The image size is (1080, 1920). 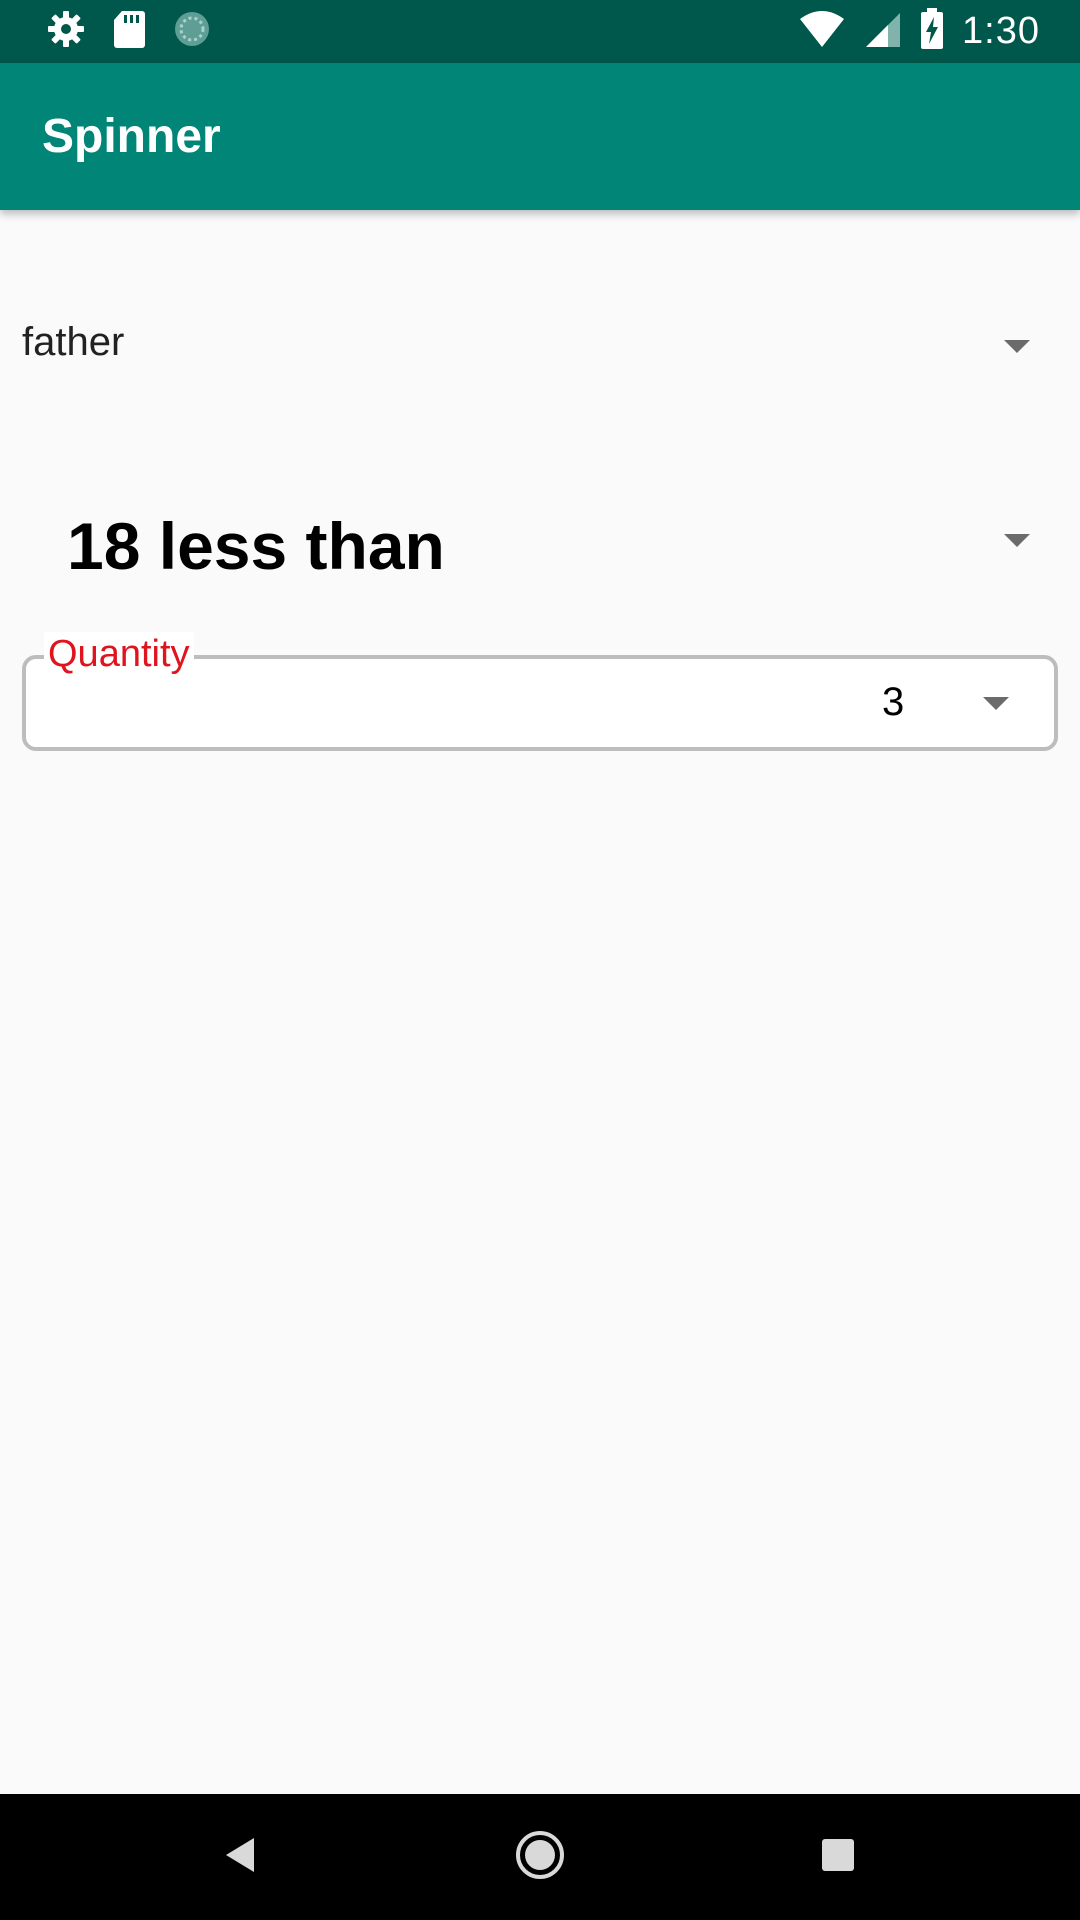 What do you see at coordinates (73, 342) in the screenshot?
I see `relation-spinner-value: father` at bounding box center [73, 342].